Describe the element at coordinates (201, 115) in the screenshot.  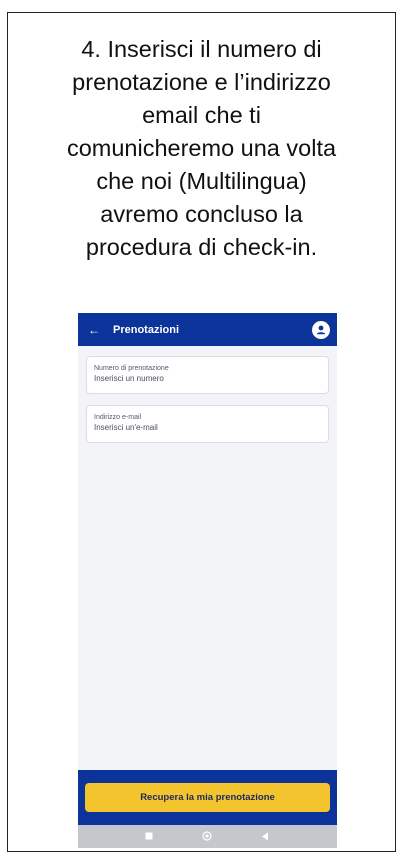
I see `instruction-line: email che ti` at that location.